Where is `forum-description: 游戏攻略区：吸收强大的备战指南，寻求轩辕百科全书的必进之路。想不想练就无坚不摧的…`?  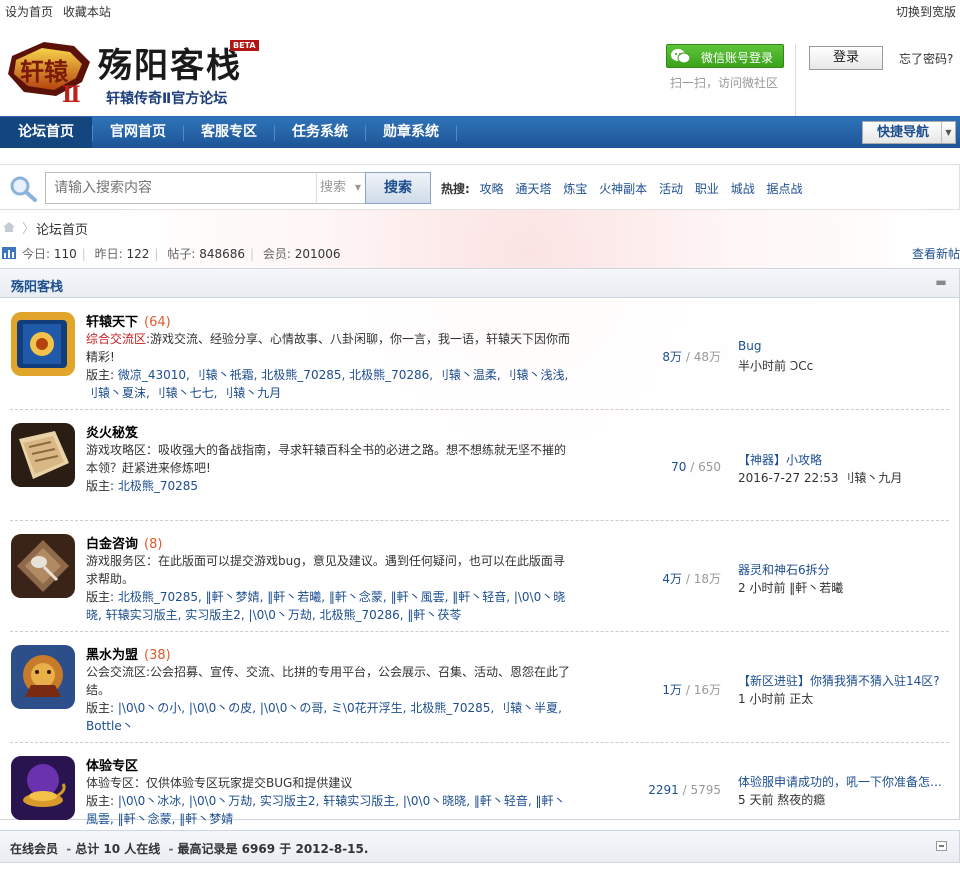 forum-description: 游戏攻略区：吸收强大的备战指南，寻求轩辕百科全书的必进之路。想不想练就无坚不摧的… is located at coordinates (326, 459).